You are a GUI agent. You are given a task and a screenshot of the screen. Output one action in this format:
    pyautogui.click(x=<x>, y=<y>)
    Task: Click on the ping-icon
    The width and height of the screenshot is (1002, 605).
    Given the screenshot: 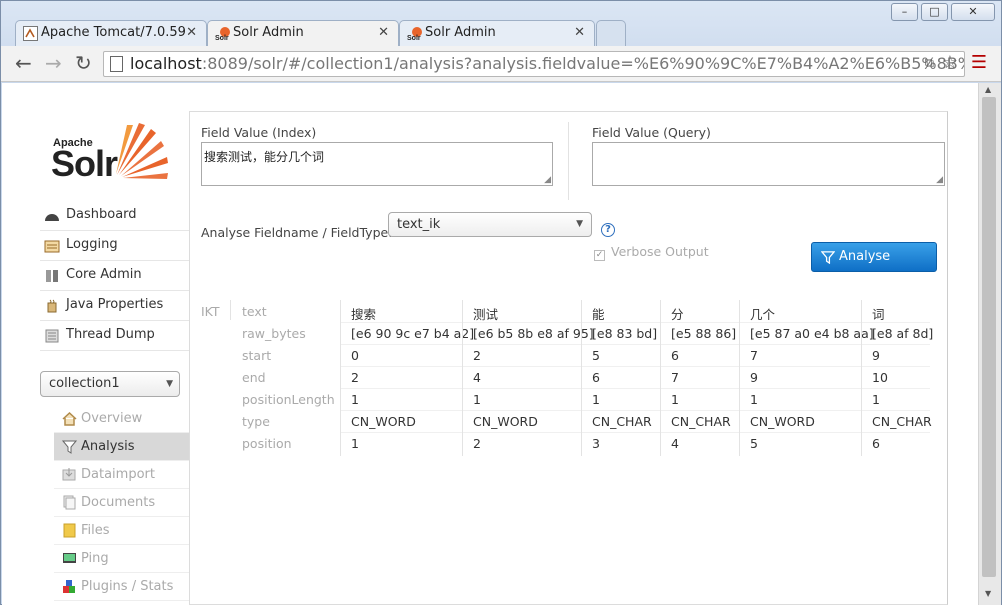 What is the action you would take?
    pyautogui.click(x=69, y=558)
    